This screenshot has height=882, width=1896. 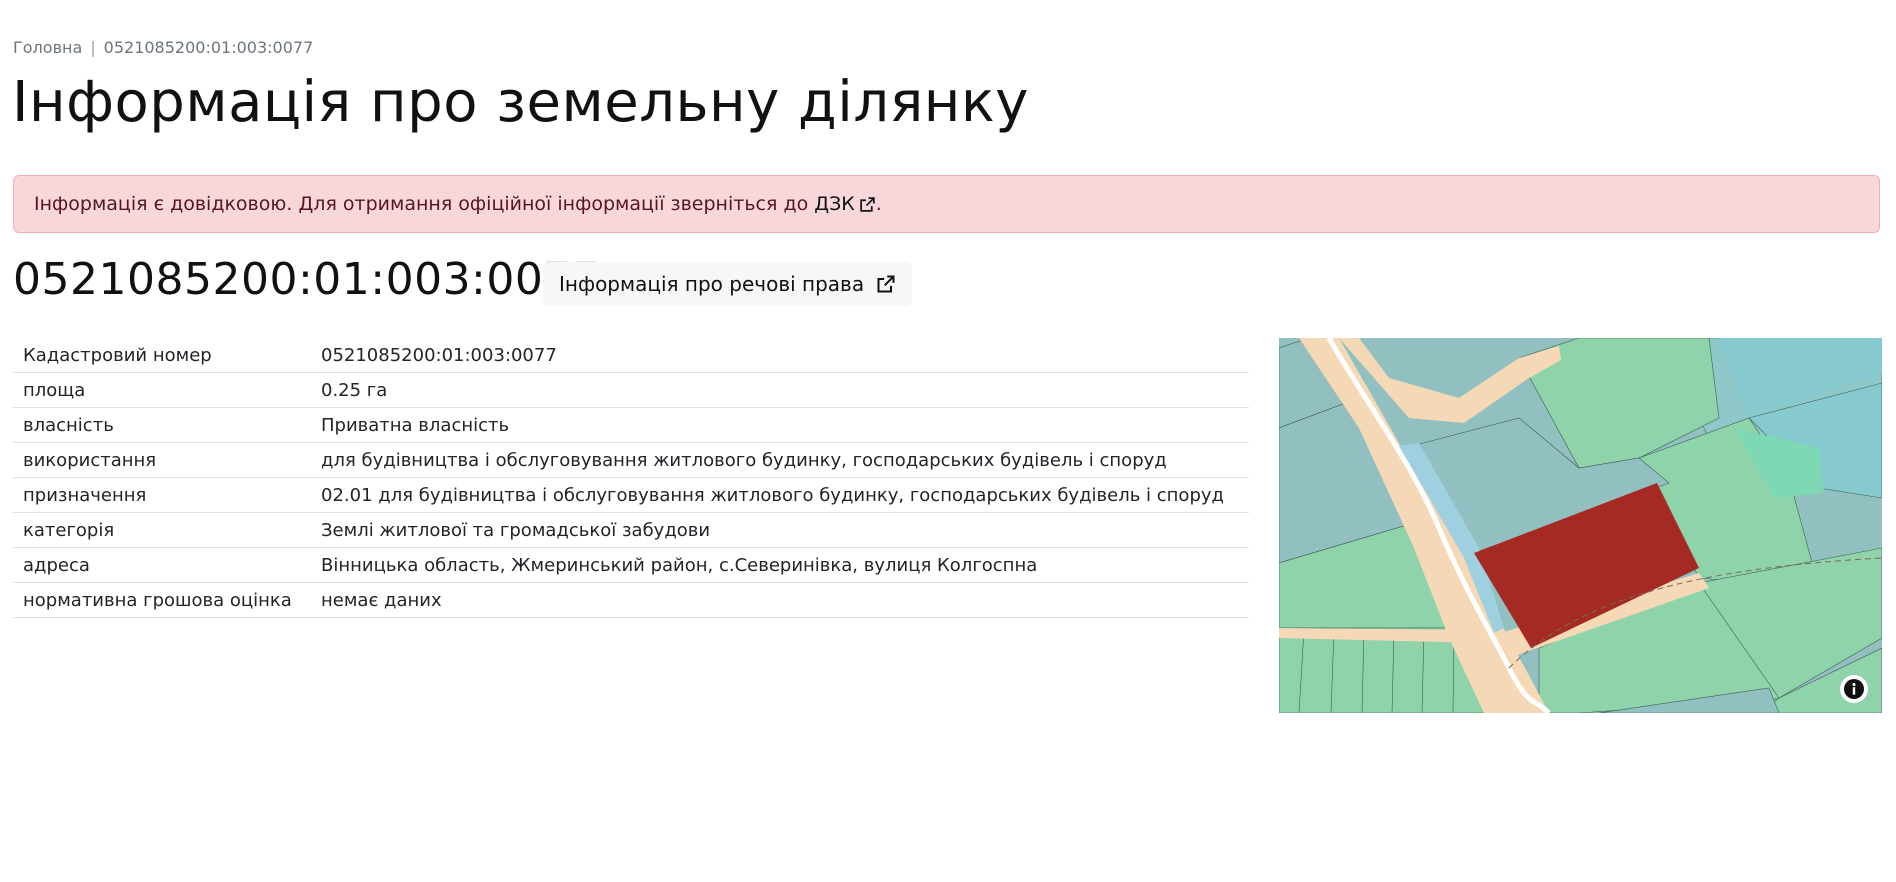 I want to click on row-key: використання, so click(x=162, y=460).